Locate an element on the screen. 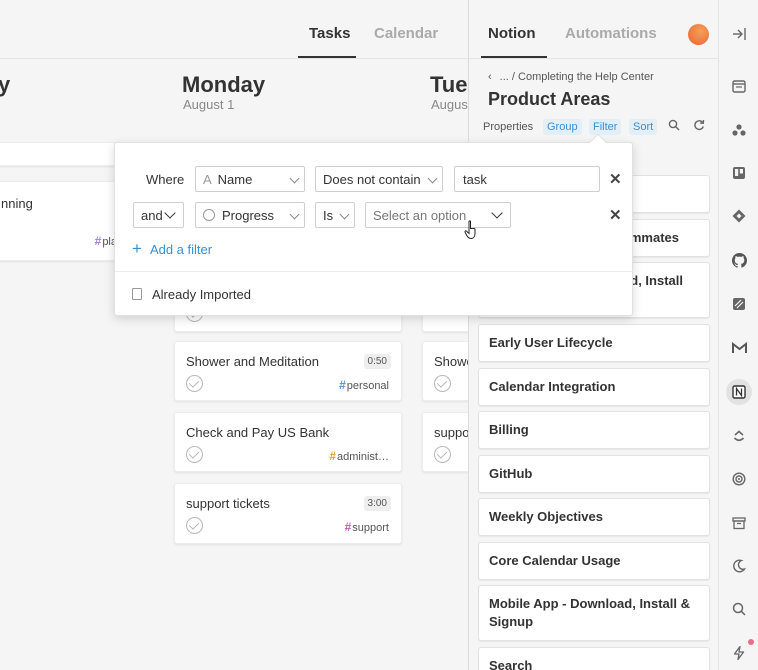 The image size is (758, 670). product-area-item: Early User Lifecycle is located at coordinates (594, 343).